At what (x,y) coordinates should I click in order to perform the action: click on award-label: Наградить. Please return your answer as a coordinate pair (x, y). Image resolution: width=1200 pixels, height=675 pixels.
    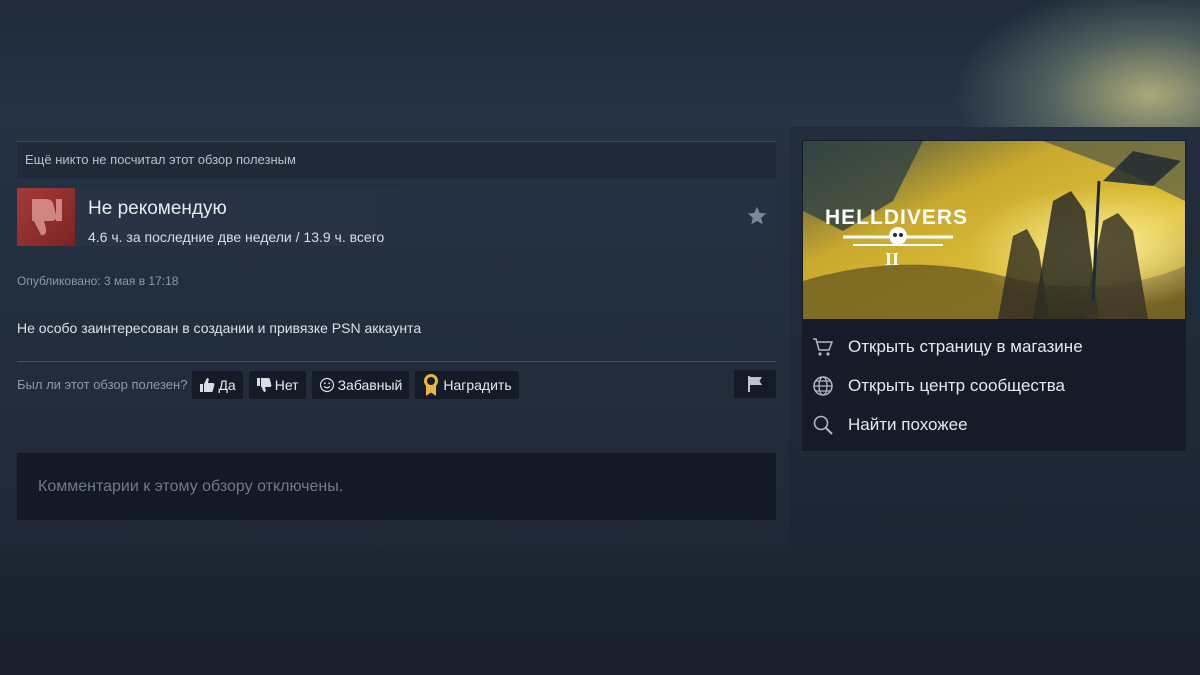
    Looking at the image, I should click on (477, 384).